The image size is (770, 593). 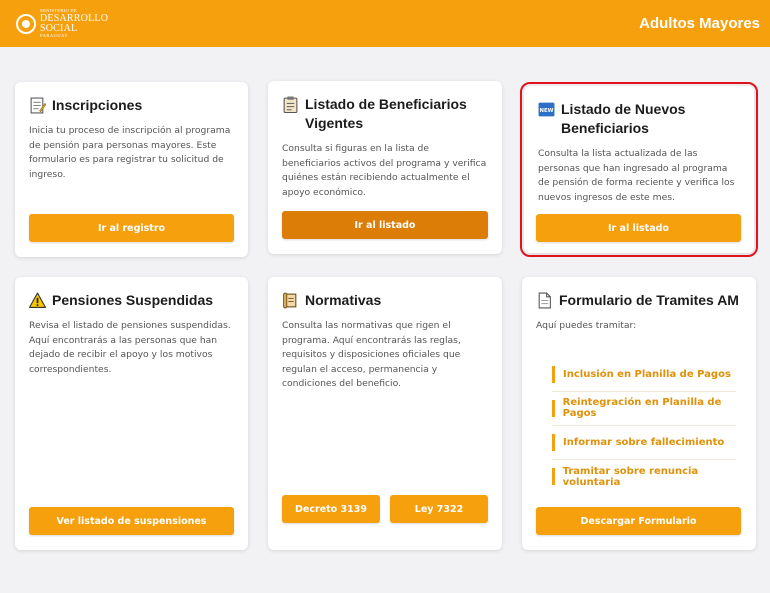 What do you see at coordinates (59, 28) in the screenshot?
I see `logo-line-3: SOCIAL` at bounding box center [59, 28].